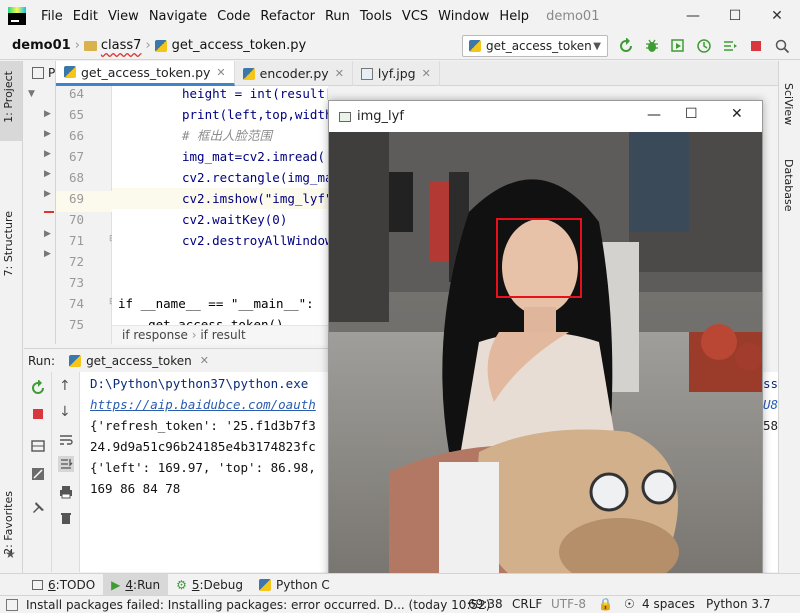  Describe the element at coordinates (76, 282) in the screenshot. I see `line-number: 73` at that location.